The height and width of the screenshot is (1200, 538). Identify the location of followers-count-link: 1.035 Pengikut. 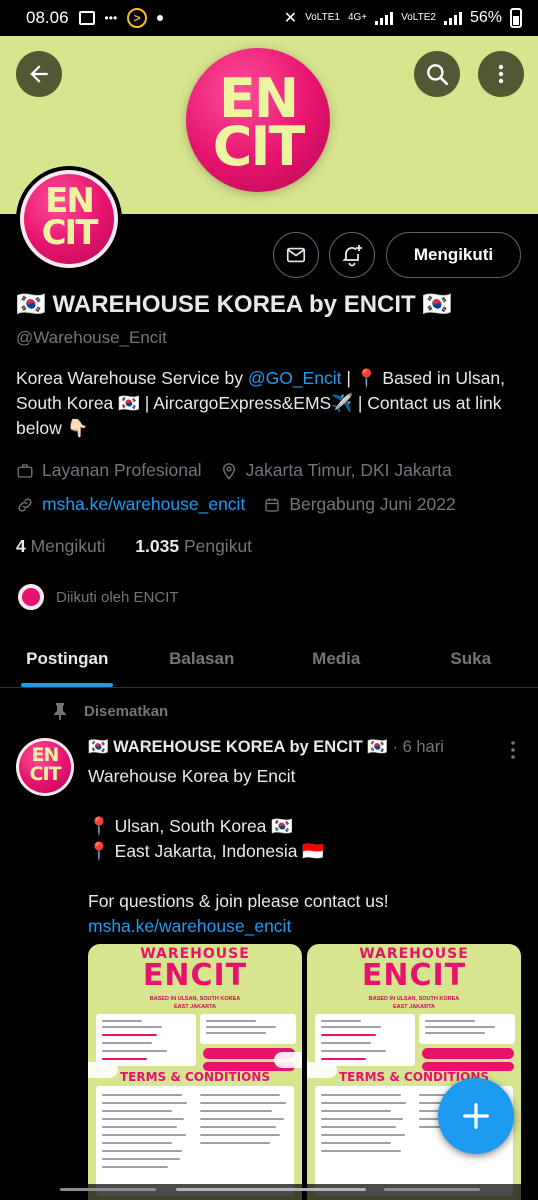
(193, 546).